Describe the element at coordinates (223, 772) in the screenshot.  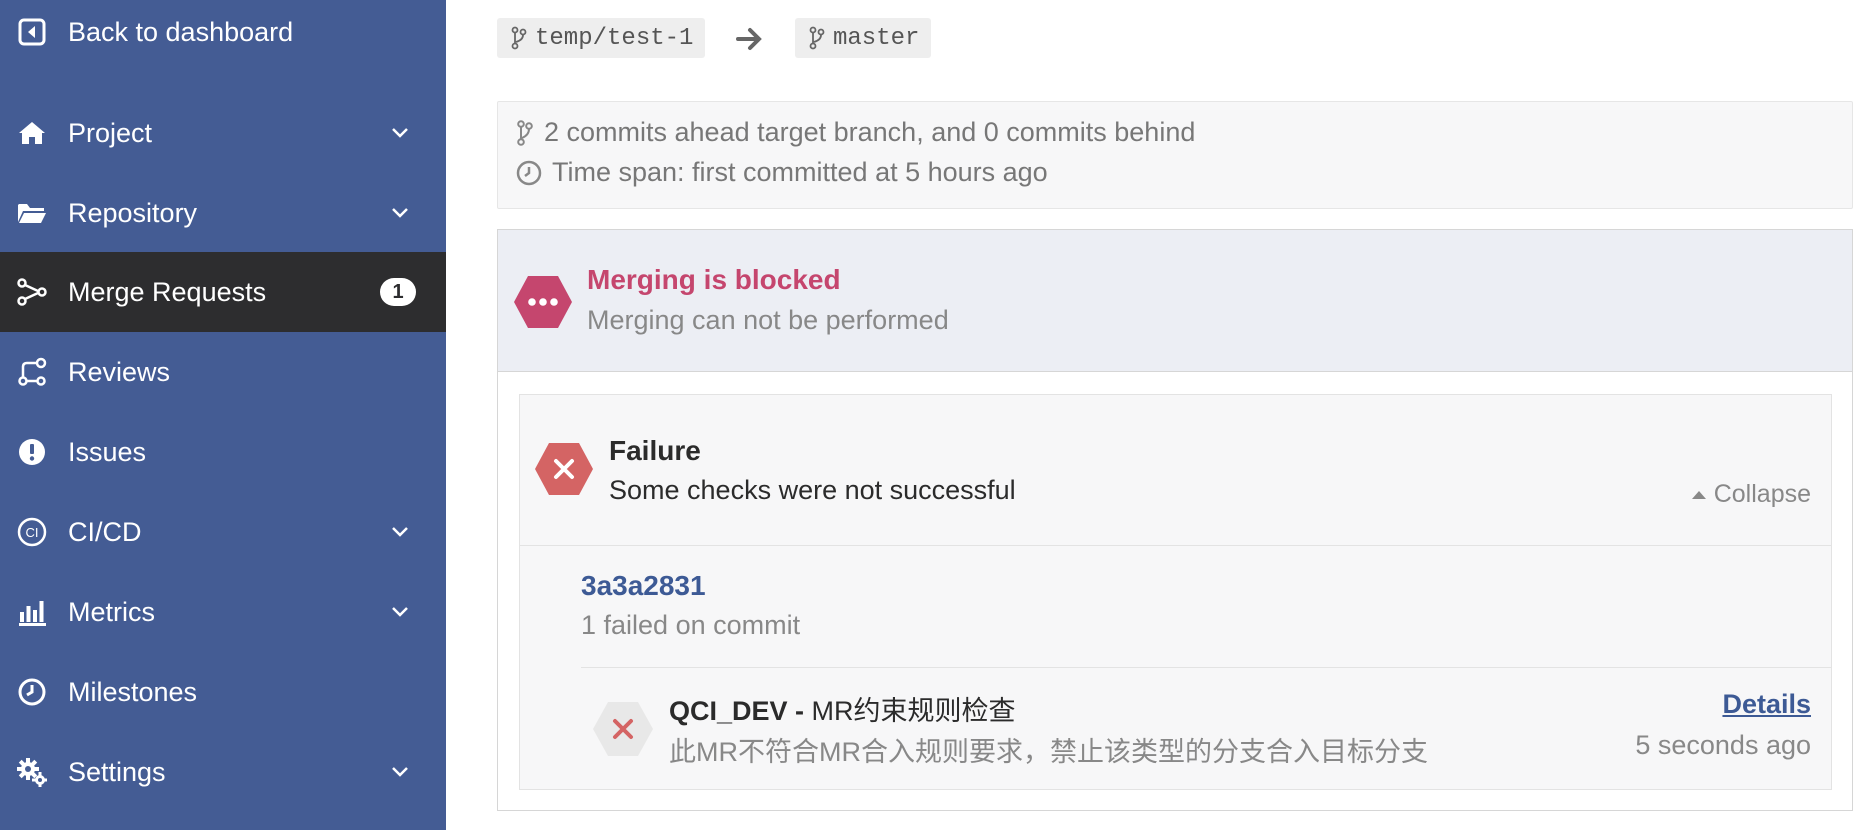
I see `sidebar-item-settings: Settings` at that location.